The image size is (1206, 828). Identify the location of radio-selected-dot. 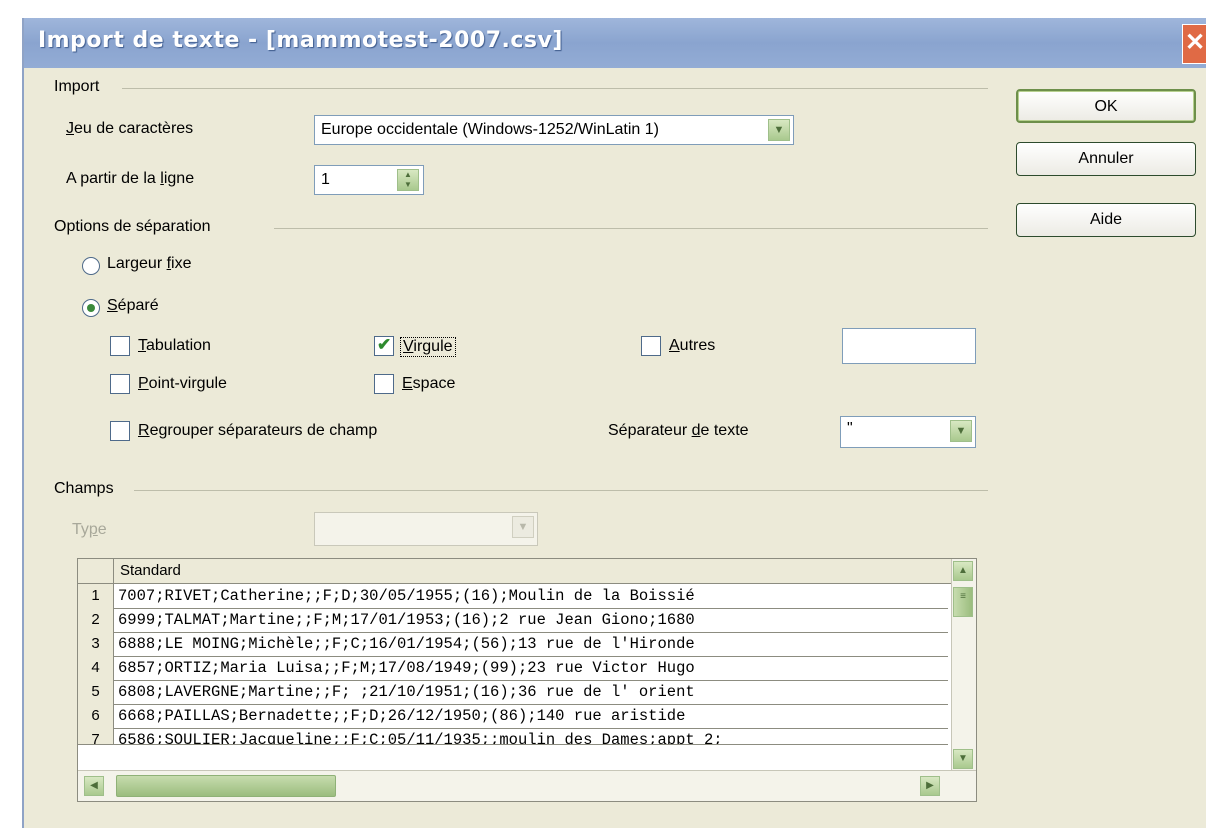
(91, 308).